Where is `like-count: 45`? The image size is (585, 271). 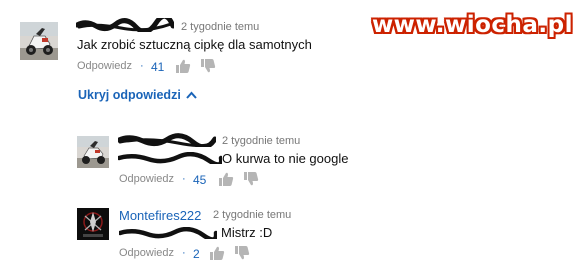 like-count: 45 is located at coordinates (200, 180).